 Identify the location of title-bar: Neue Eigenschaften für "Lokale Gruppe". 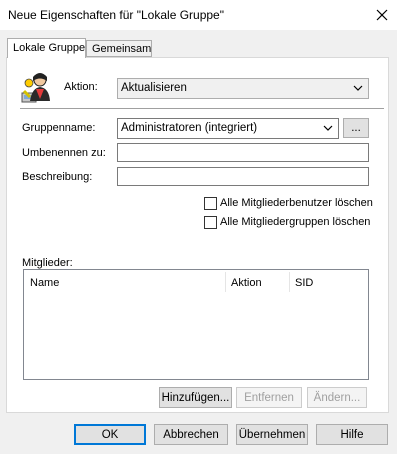
(200, 15).